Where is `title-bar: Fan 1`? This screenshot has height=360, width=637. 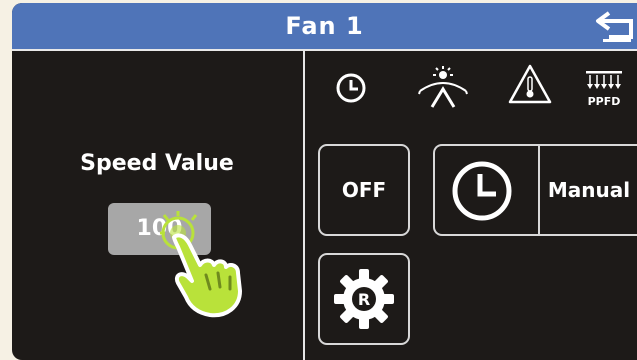
title-bar: Fan 1 is located at coordinates (324, 27).